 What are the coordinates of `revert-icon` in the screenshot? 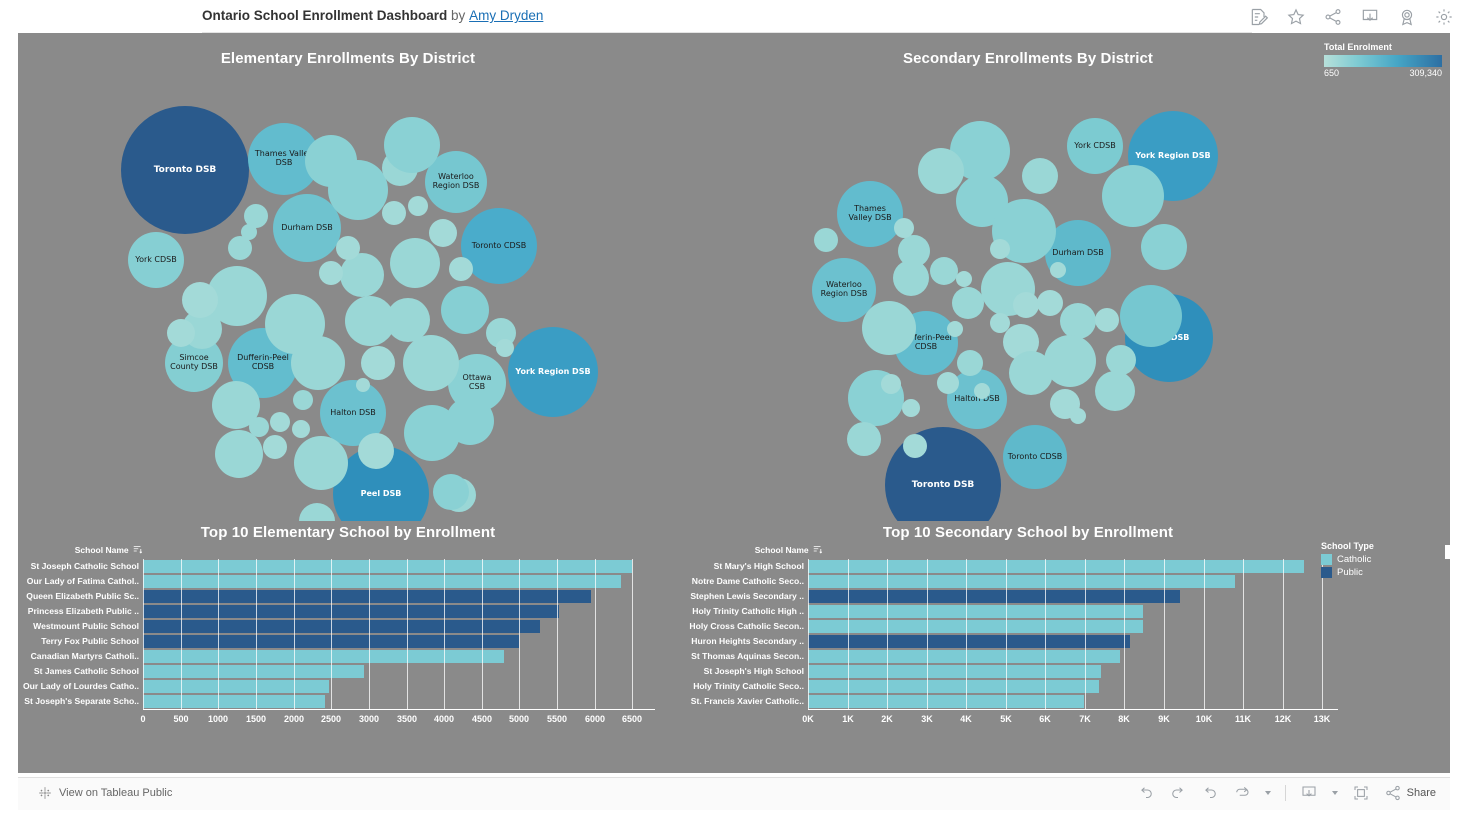 It's located at (1210, 793).